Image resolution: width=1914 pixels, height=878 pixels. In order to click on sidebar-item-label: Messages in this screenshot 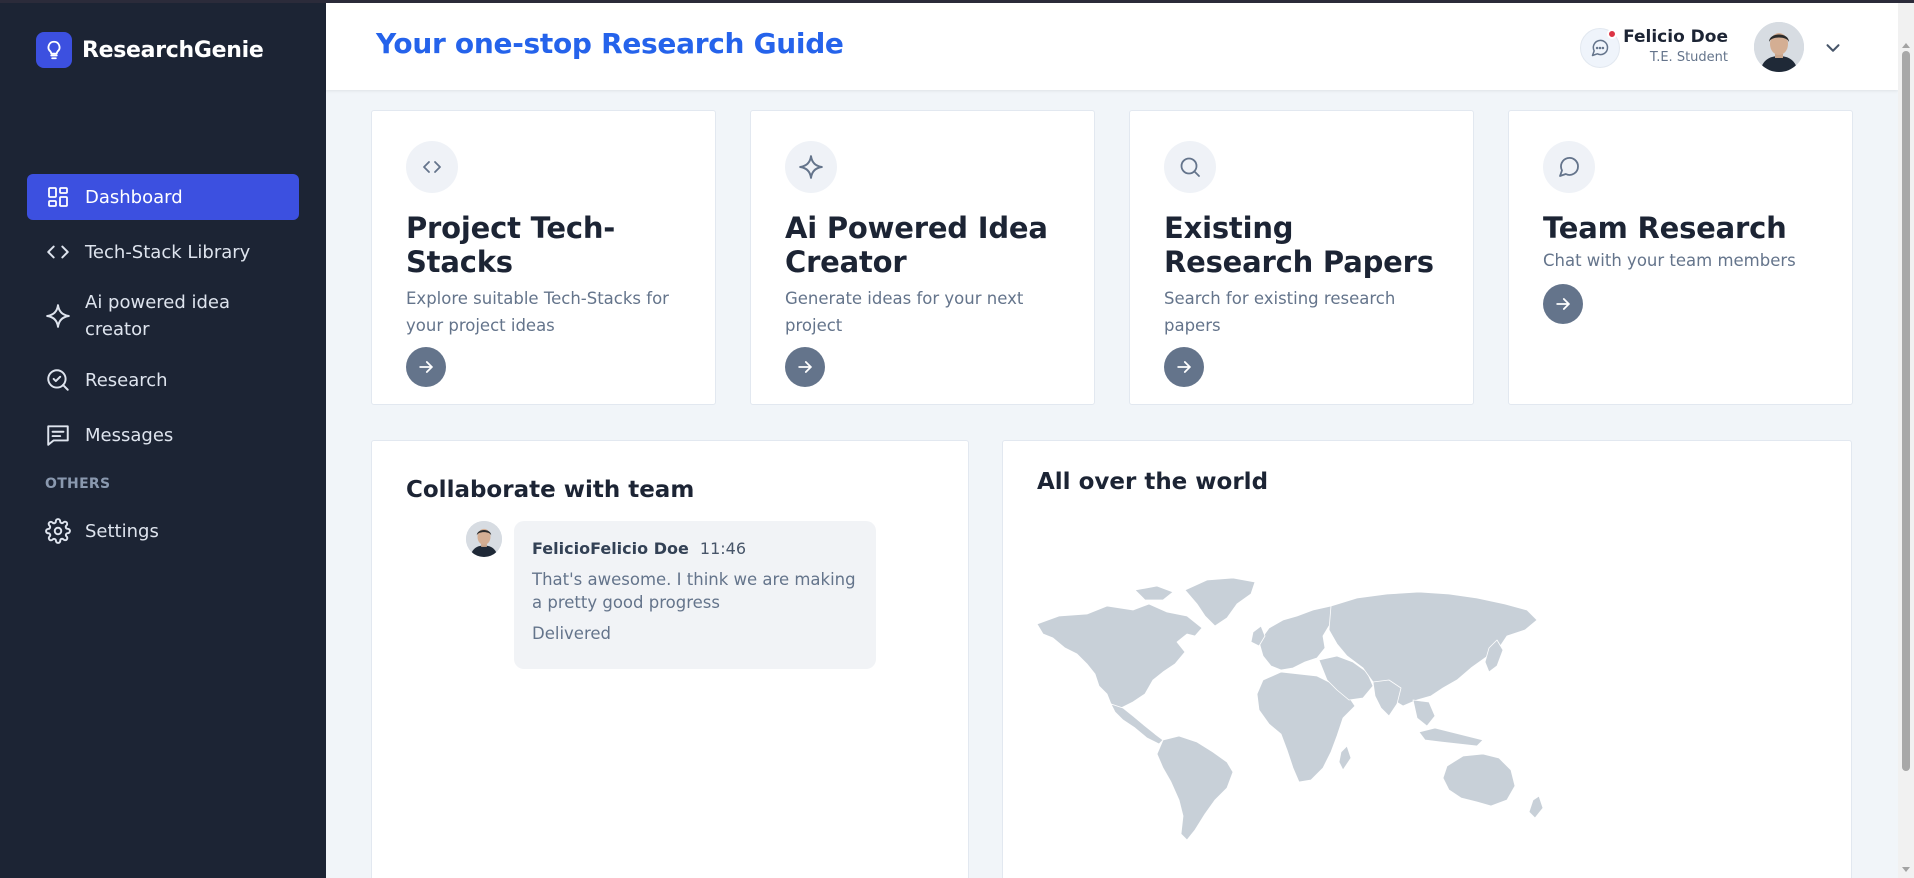, I will do `click(129, 435)`.